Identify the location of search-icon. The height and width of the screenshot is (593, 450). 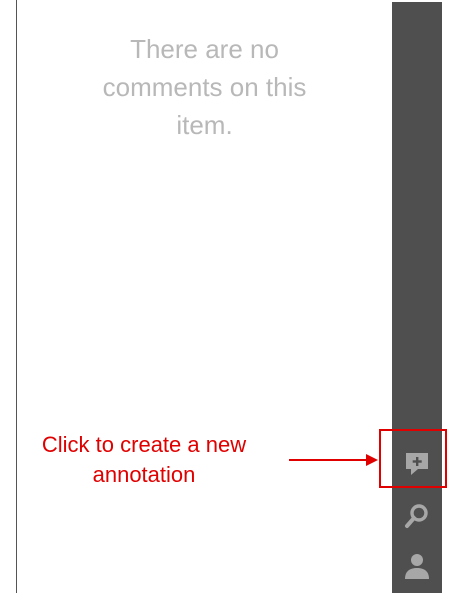
(416, 516).